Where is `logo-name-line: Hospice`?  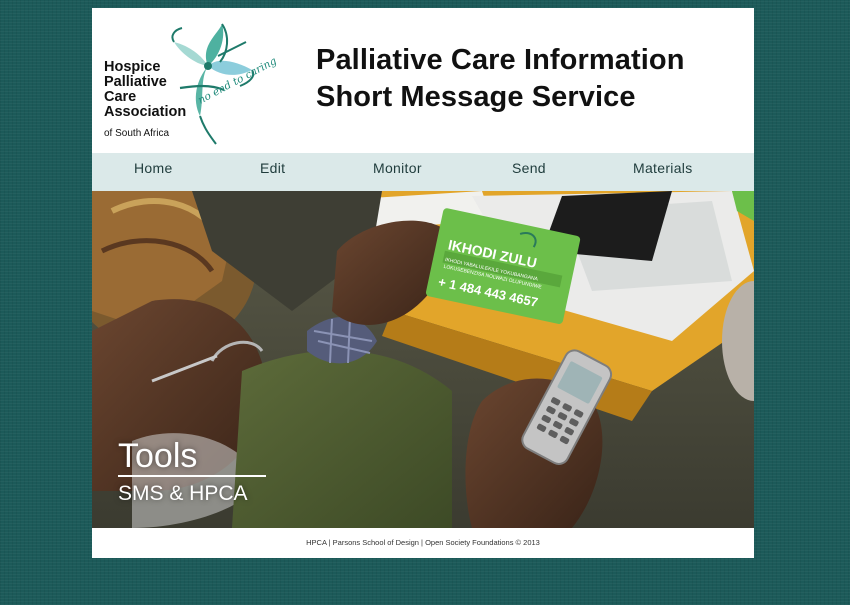 logo-name-line: Hospice is located at coordinates (132, 67).